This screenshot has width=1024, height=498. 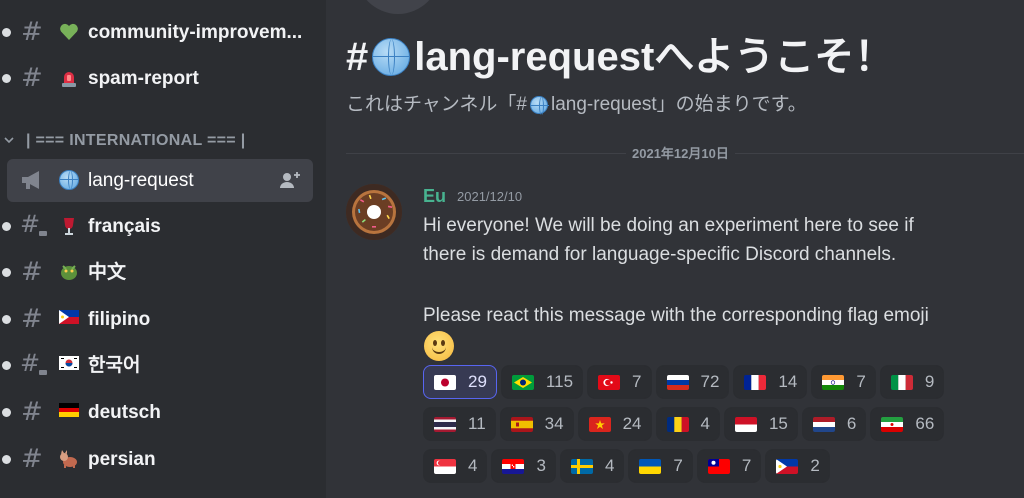 What do you see at coordinates (745, 424) in the screenshot?
I see `flag-id-icon` at bounding box center [745, 424].